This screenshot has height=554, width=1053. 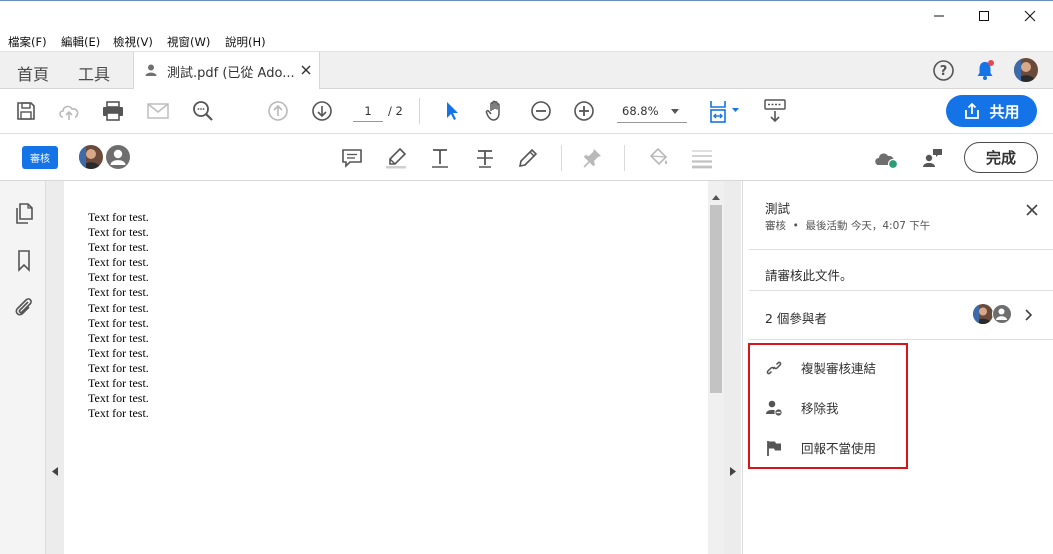 I want to click on add-participant-button, so click(x=933, y=158).